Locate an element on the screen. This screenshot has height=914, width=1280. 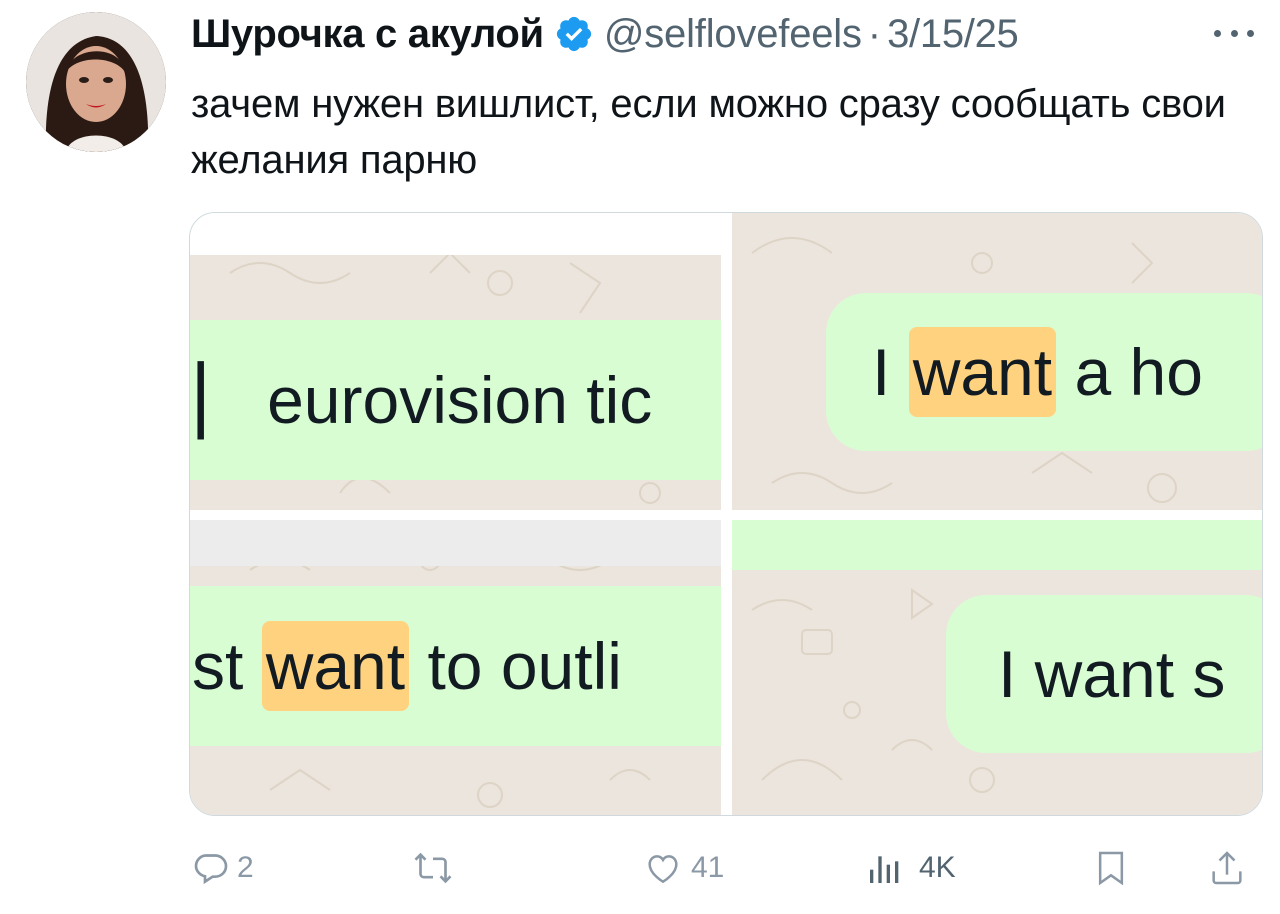
author-name: Шурочка с акулой is located at coordinates (367, 34).